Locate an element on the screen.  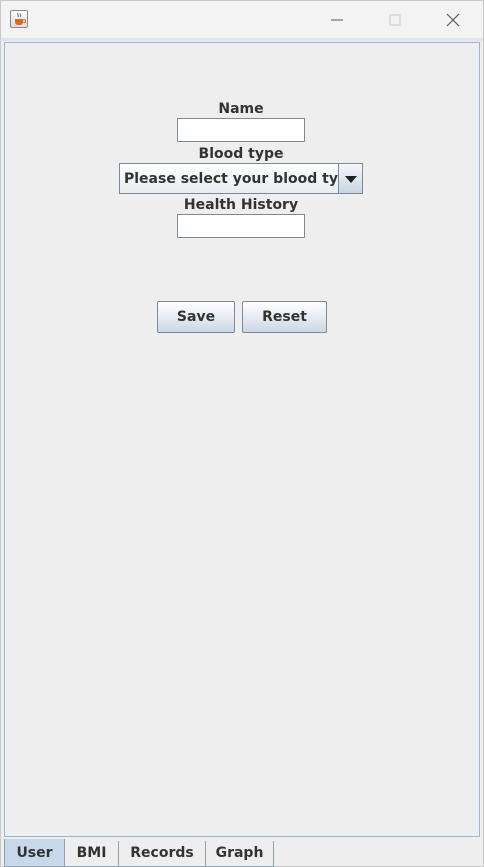
health-history-label: Health History is located at coordinates (241, 205).